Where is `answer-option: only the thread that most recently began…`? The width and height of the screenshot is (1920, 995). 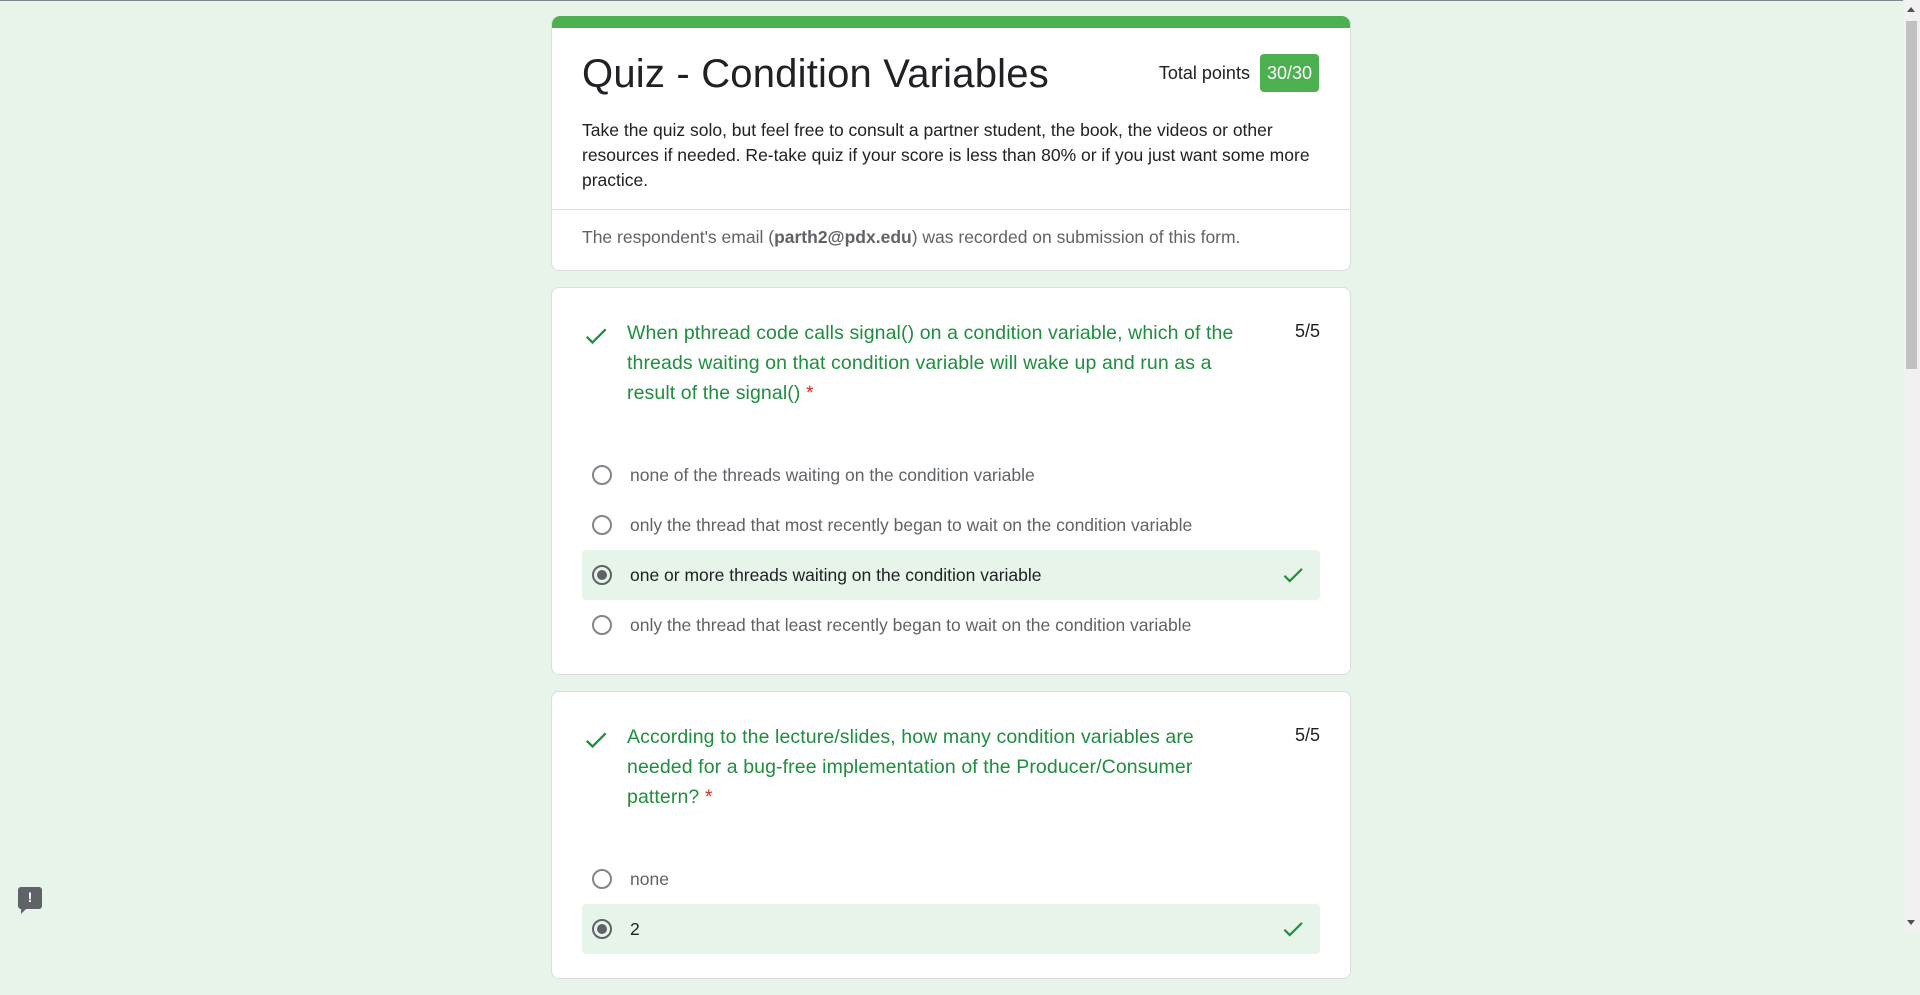 answer-option: only the thread that most recently began… is located at coordinates (951, 525).